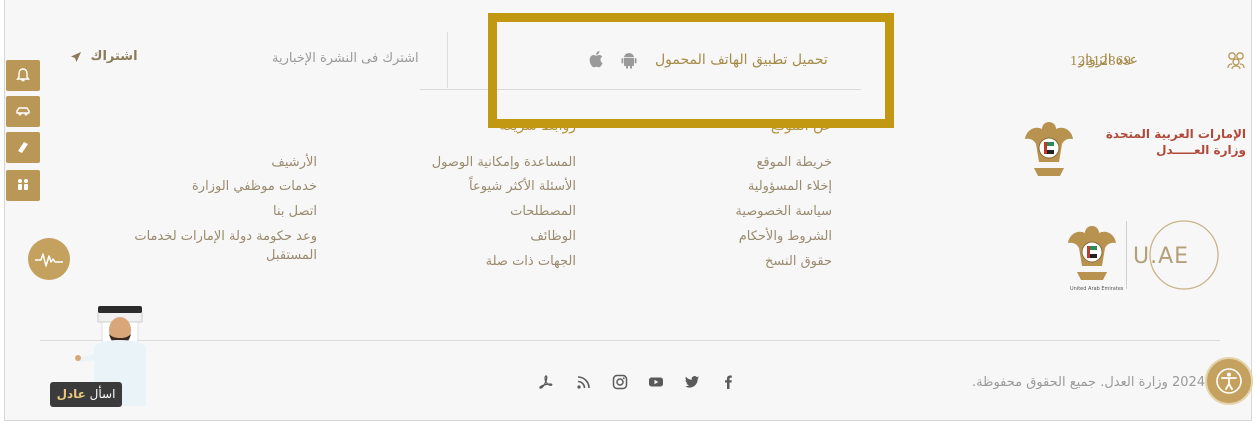 The image size is (1256, 423). I want to click on uae-logo-text: U.AE, so click(1161, 256).